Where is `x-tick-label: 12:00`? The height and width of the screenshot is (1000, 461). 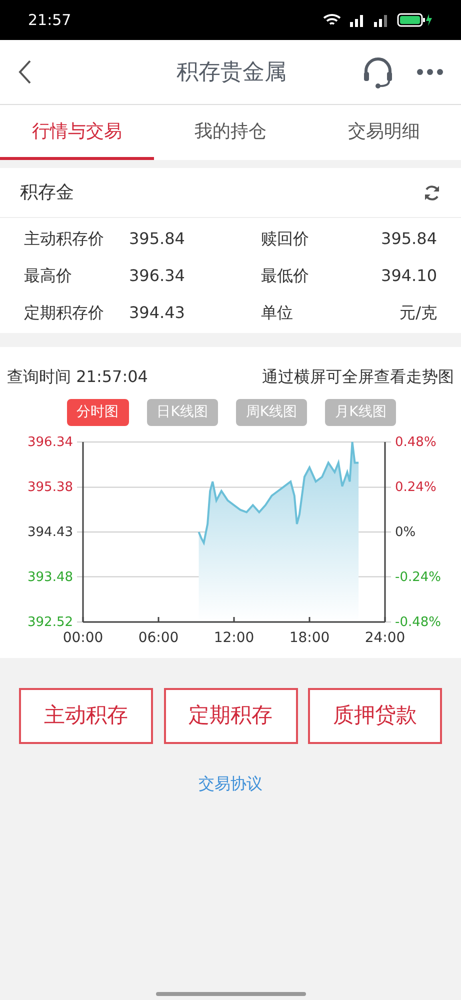
x-tick-label: 12:00 is located at coordinates (234, 638).